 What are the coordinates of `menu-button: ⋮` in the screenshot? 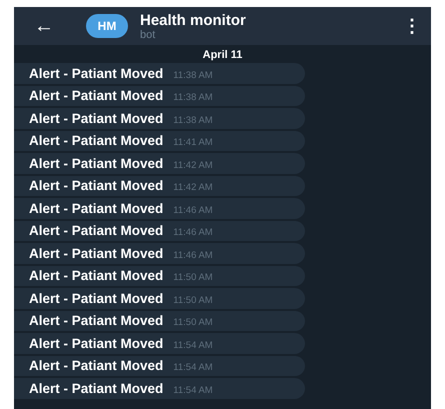 It's located at (412, 26).